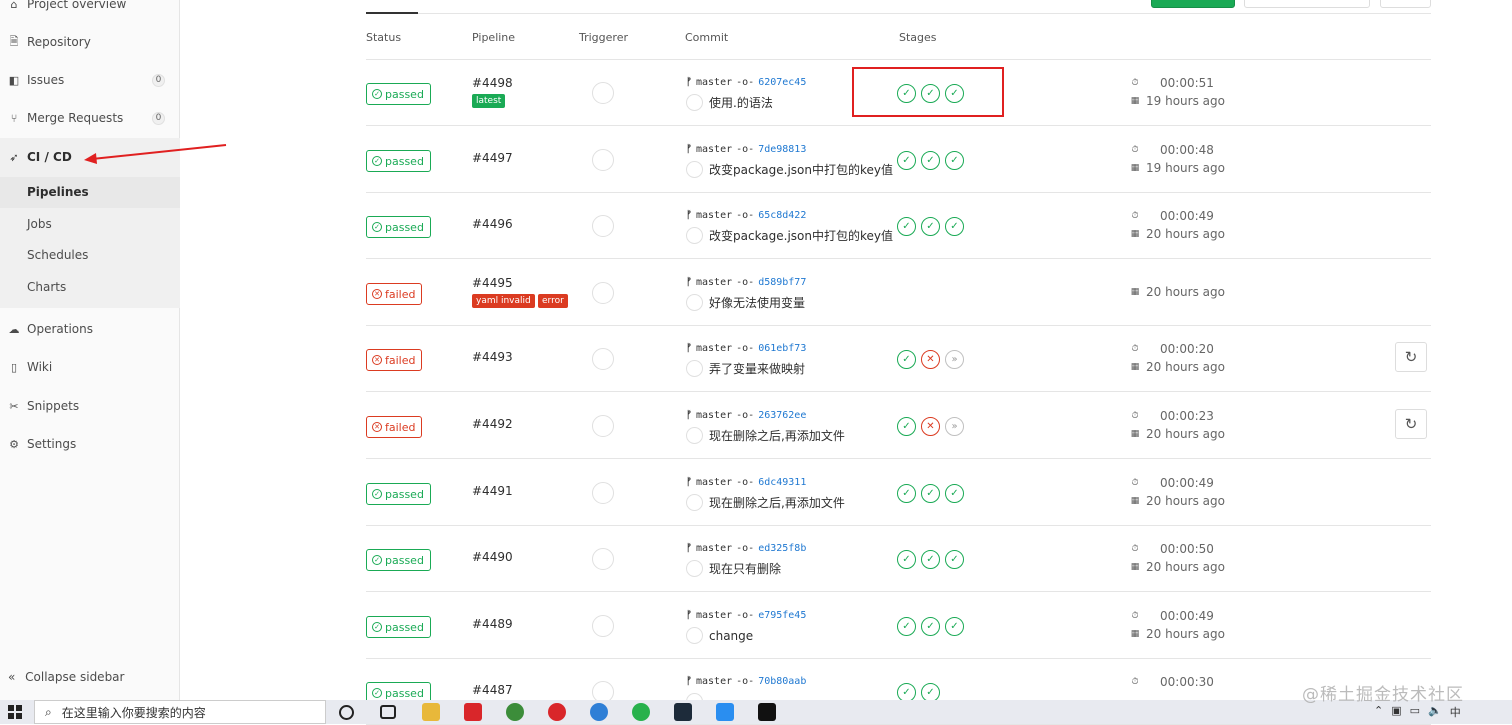  I want to click on tray-app-icon: ▣, so click(1396, 712).